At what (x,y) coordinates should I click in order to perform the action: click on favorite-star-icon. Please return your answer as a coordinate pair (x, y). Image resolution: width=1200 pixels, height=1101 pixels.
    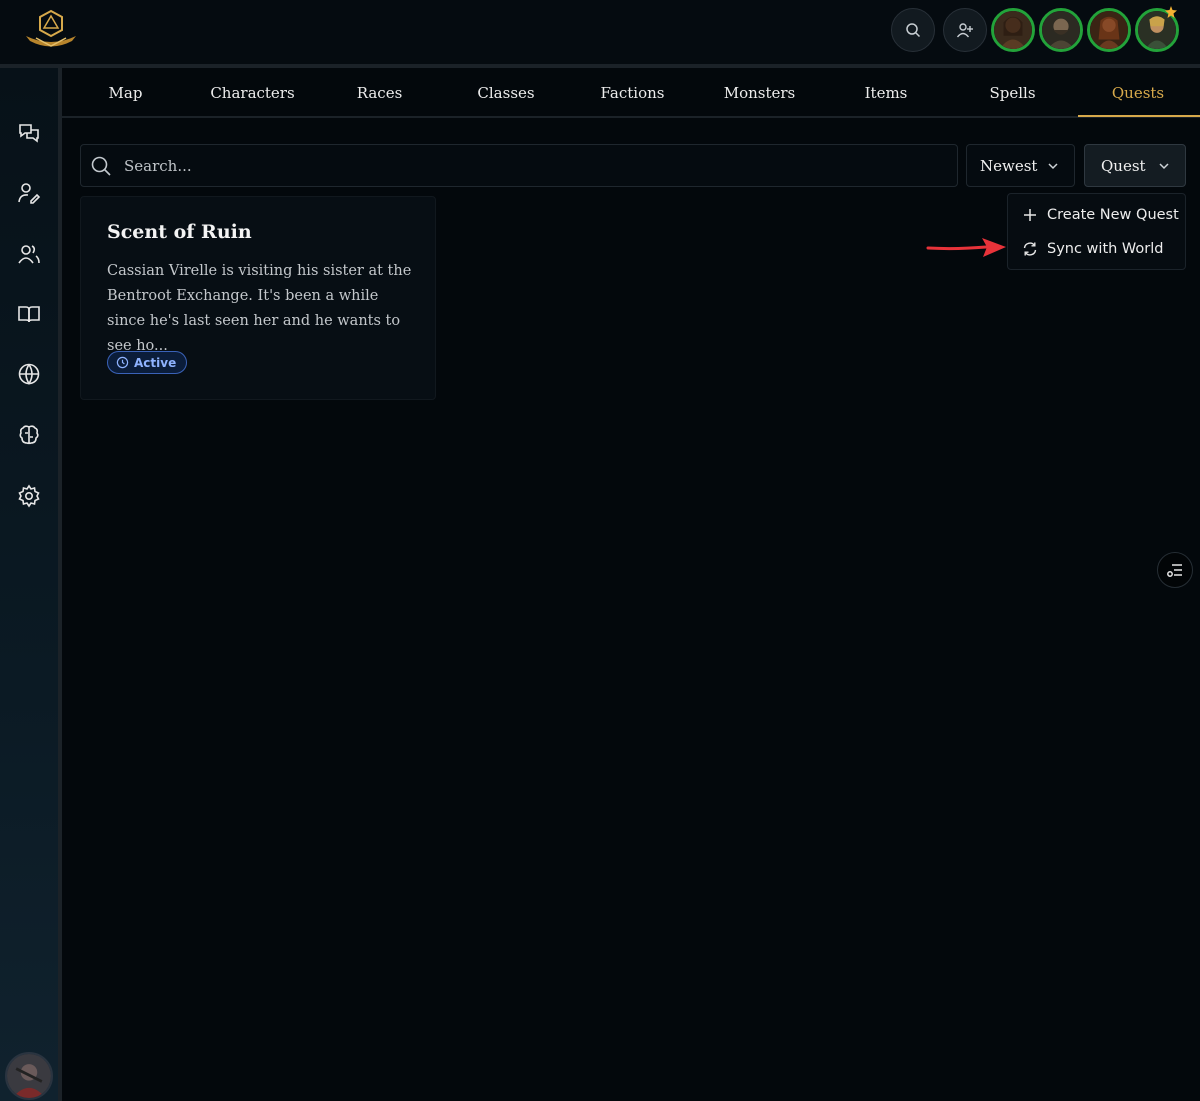
    Looking at the image, I should click on (1171, 12).